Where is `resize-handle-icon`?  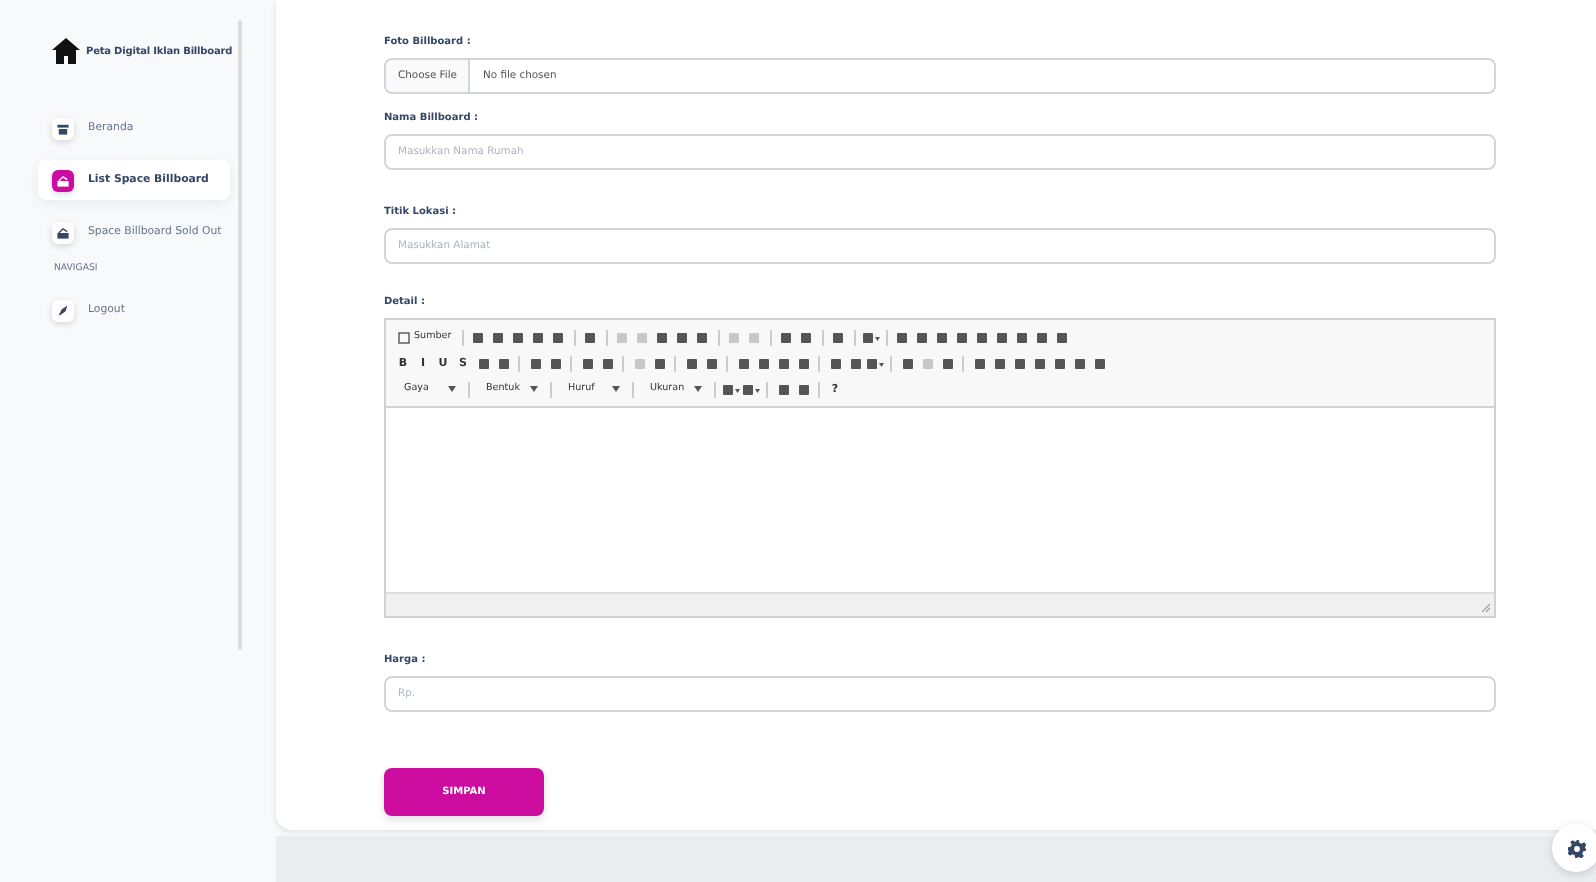
resize-handle-icon is located at coordinates (1486, 608).